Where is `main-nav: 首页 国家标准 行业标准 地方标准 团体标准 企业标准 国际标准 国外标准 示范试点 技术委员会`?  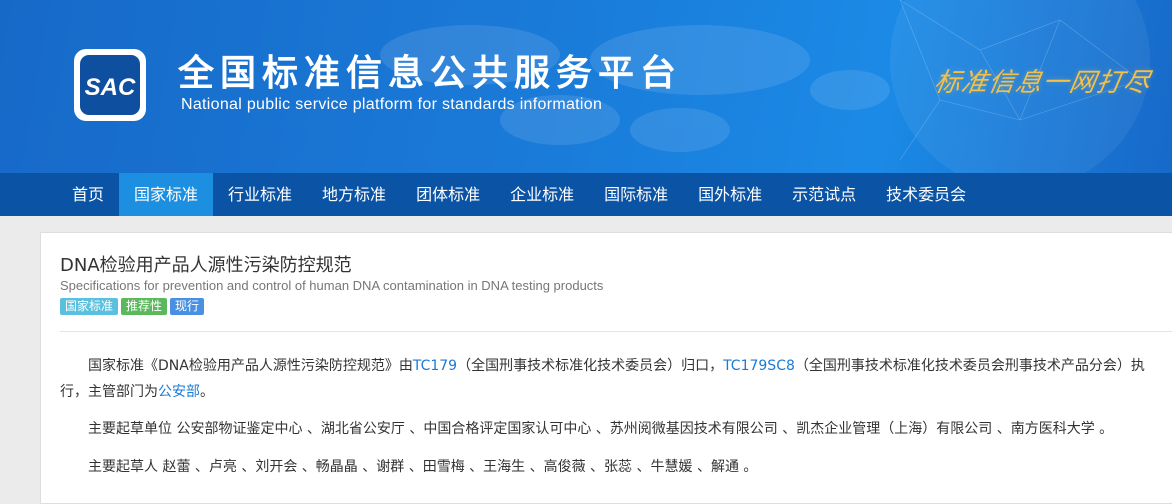 main-nav: 首页 国家标准 行业标准 地方标准 团体标准 企业标准 国际标准 国外标准 示范试点 技术委员会 is located at coordinates (586, 194).